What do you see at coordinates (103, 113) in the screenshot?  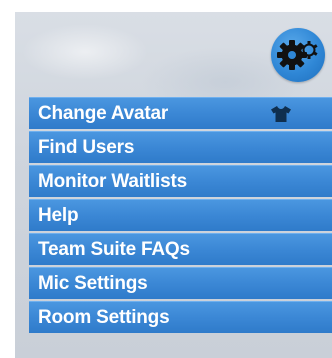 I see `menu-item-label: Change Avatar` at bounding box center [103, 113].